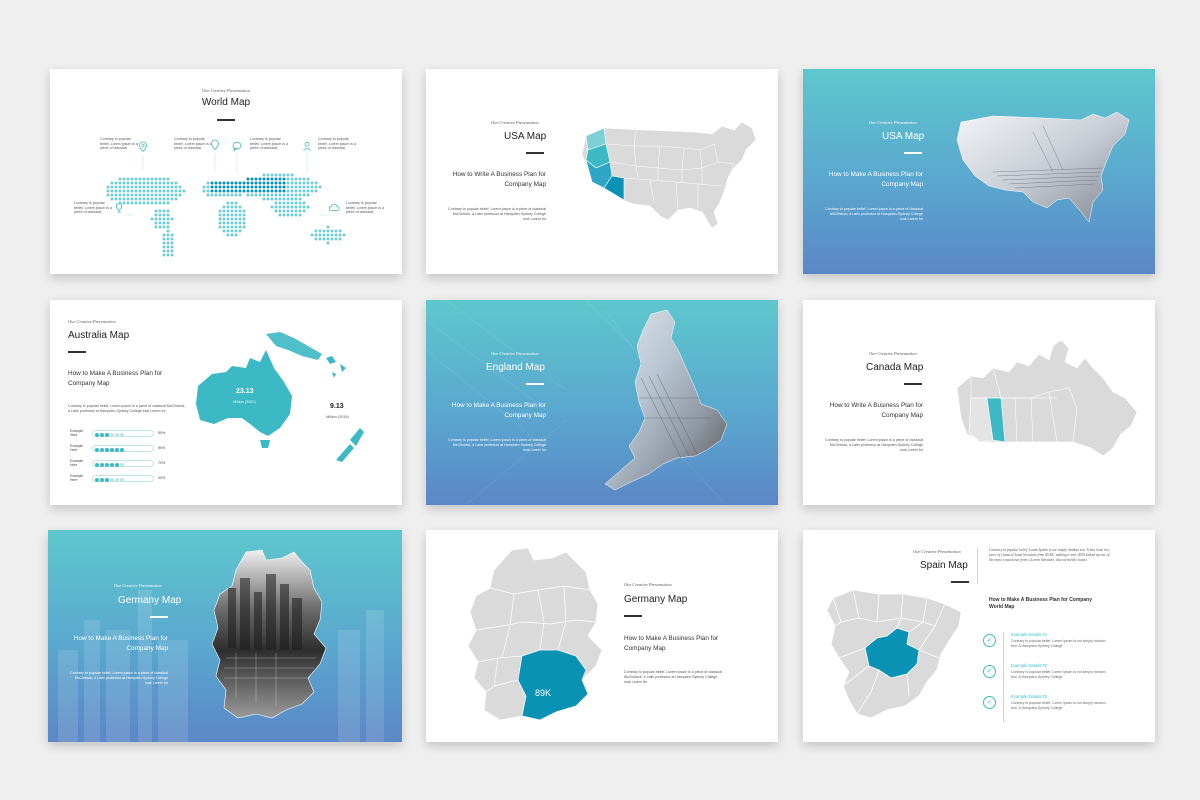  I want to click on progress-label: Example Here, so click(77, 478).